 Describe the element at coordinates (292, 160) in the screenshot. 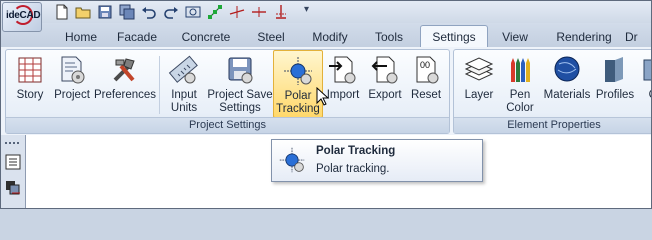

I see `polar-tracking-tooltip-icon` at that location.